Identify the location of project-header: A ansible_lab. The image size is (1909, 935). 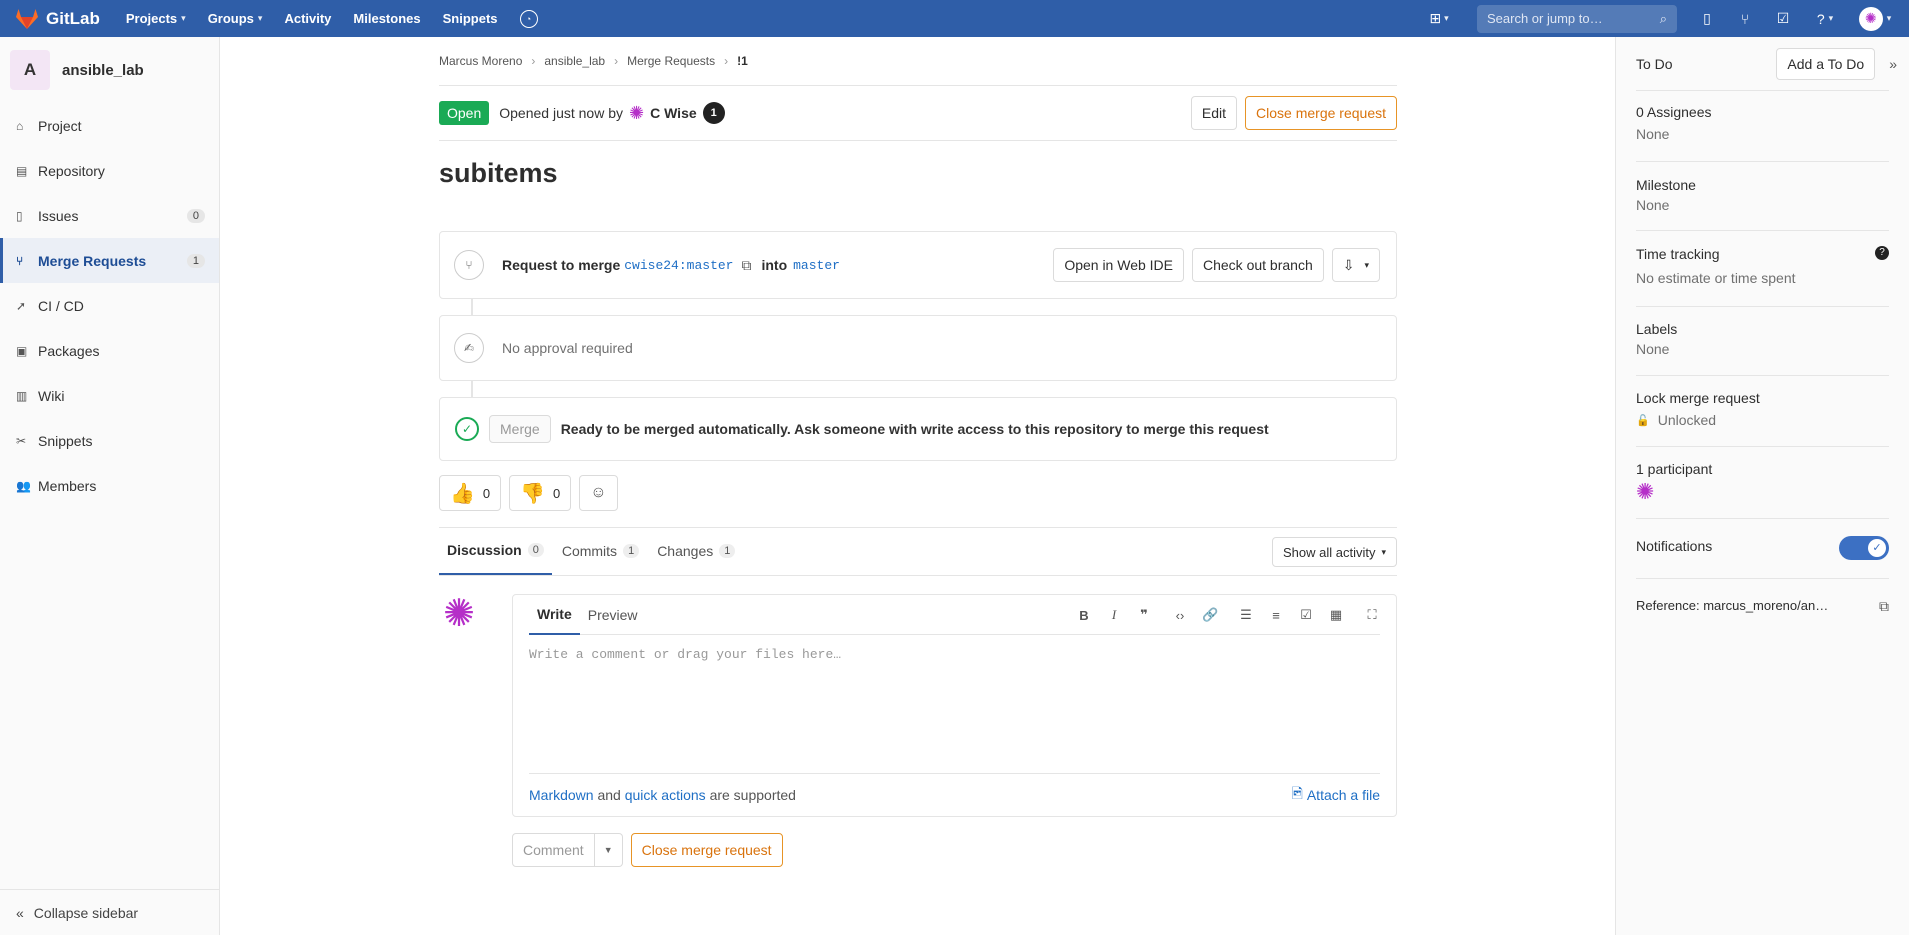
(109, 70).